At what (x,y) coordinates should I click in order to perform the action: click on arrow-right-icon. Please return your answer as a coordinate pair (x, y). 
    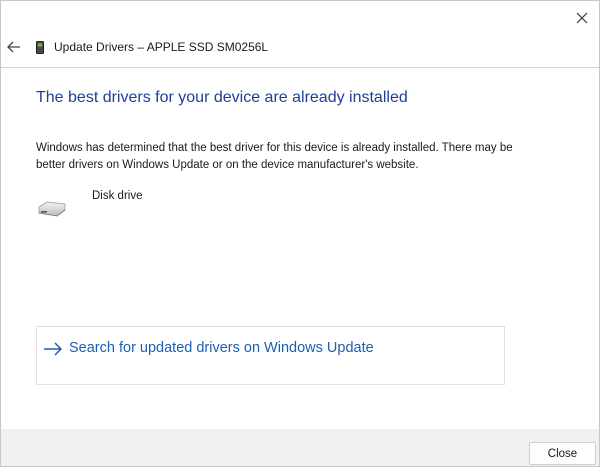
    Looking at the image, I should click on (53, 349).